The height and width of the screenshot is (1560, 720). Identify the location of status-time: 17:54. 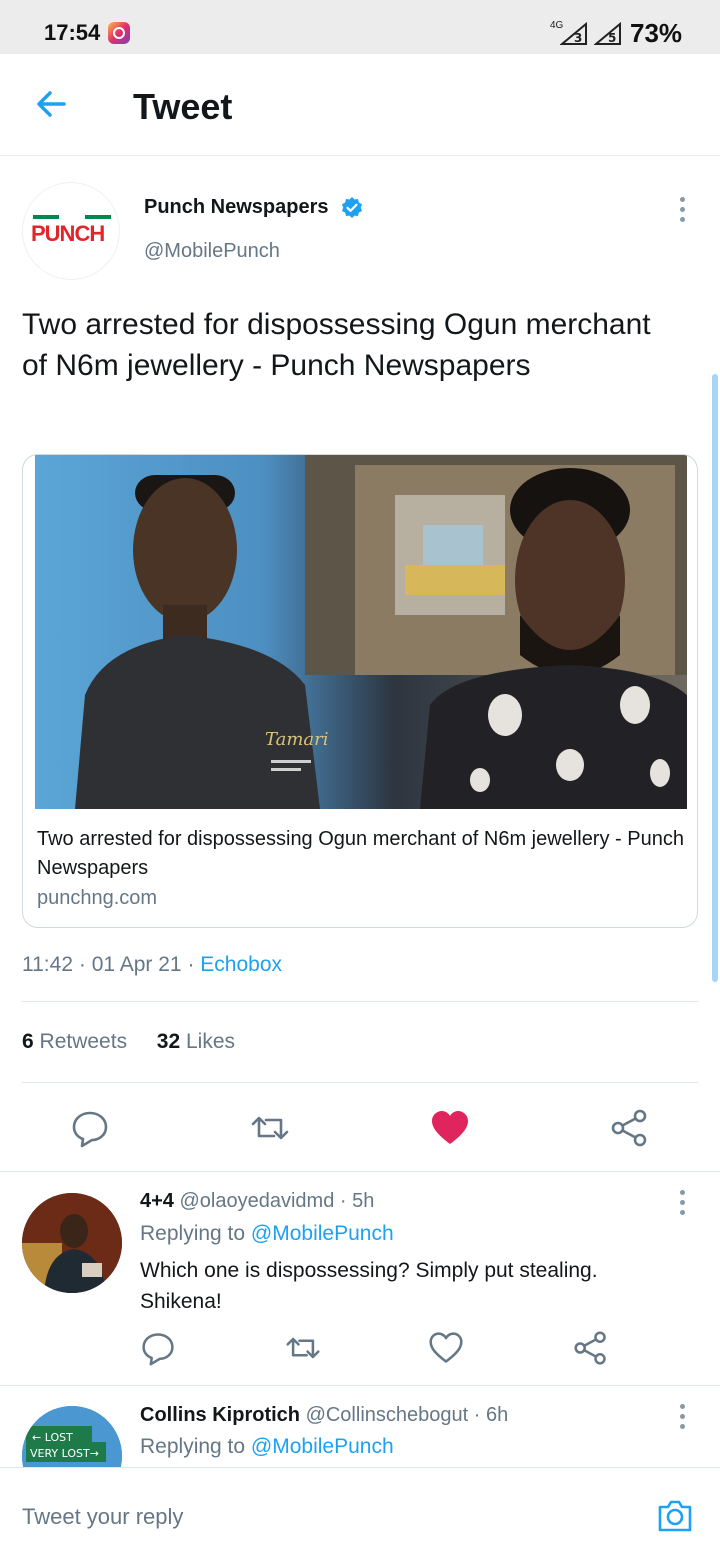
(72, 32).